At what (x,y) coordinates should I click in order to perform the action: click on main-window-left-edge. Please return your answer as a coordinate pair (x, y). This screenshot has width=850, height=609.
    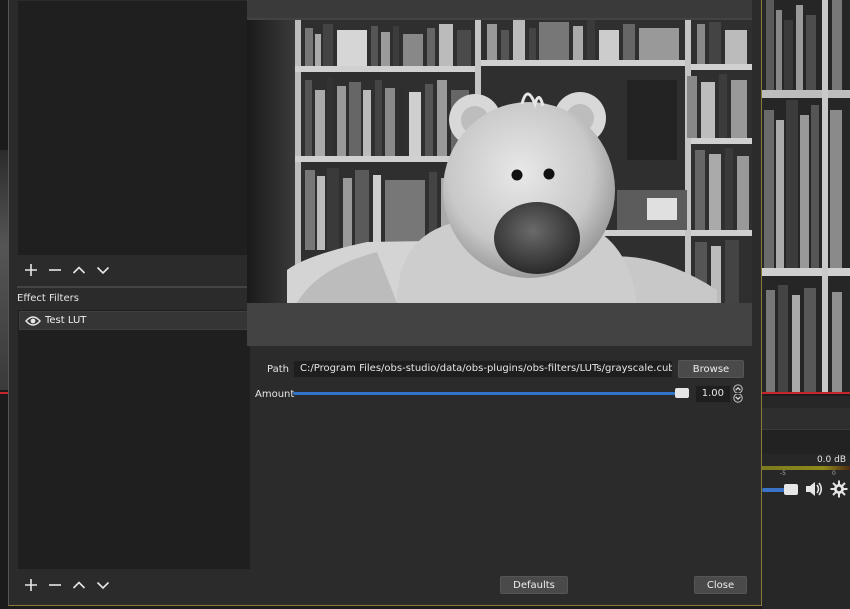
    Looking at the image, I should click on (4, 304).